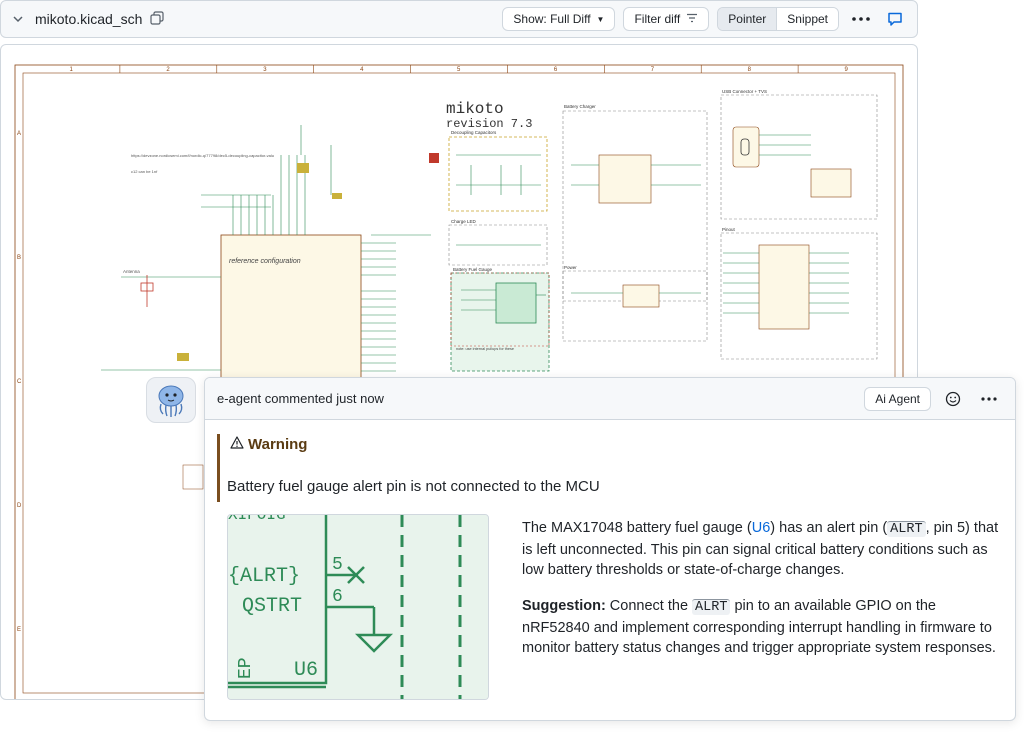 The width and height of the screenshot is (1024, 742). What do you see at coordinates (729, 229) in the screenshot?
I see `pinout-label: Pinout` at bounding box center [729, 229].